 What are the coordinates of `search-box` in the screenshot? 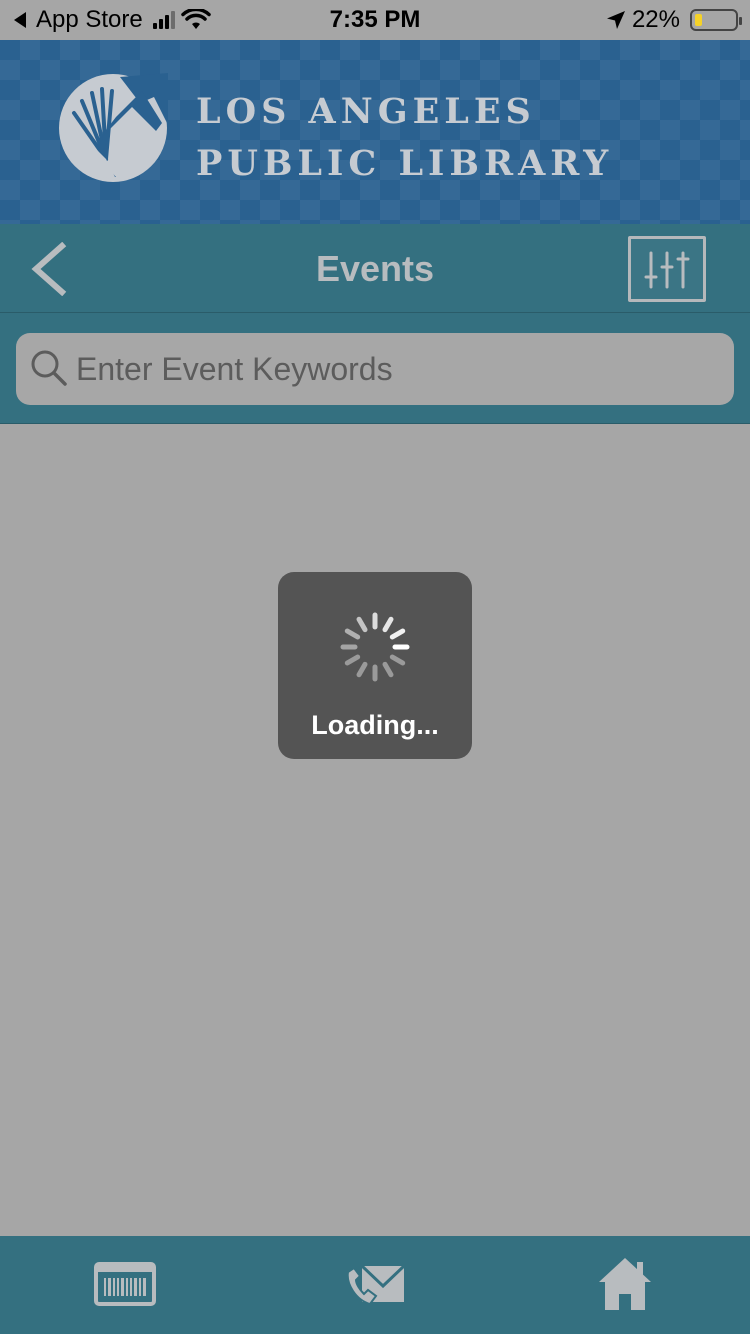 It's located at (375, 369).